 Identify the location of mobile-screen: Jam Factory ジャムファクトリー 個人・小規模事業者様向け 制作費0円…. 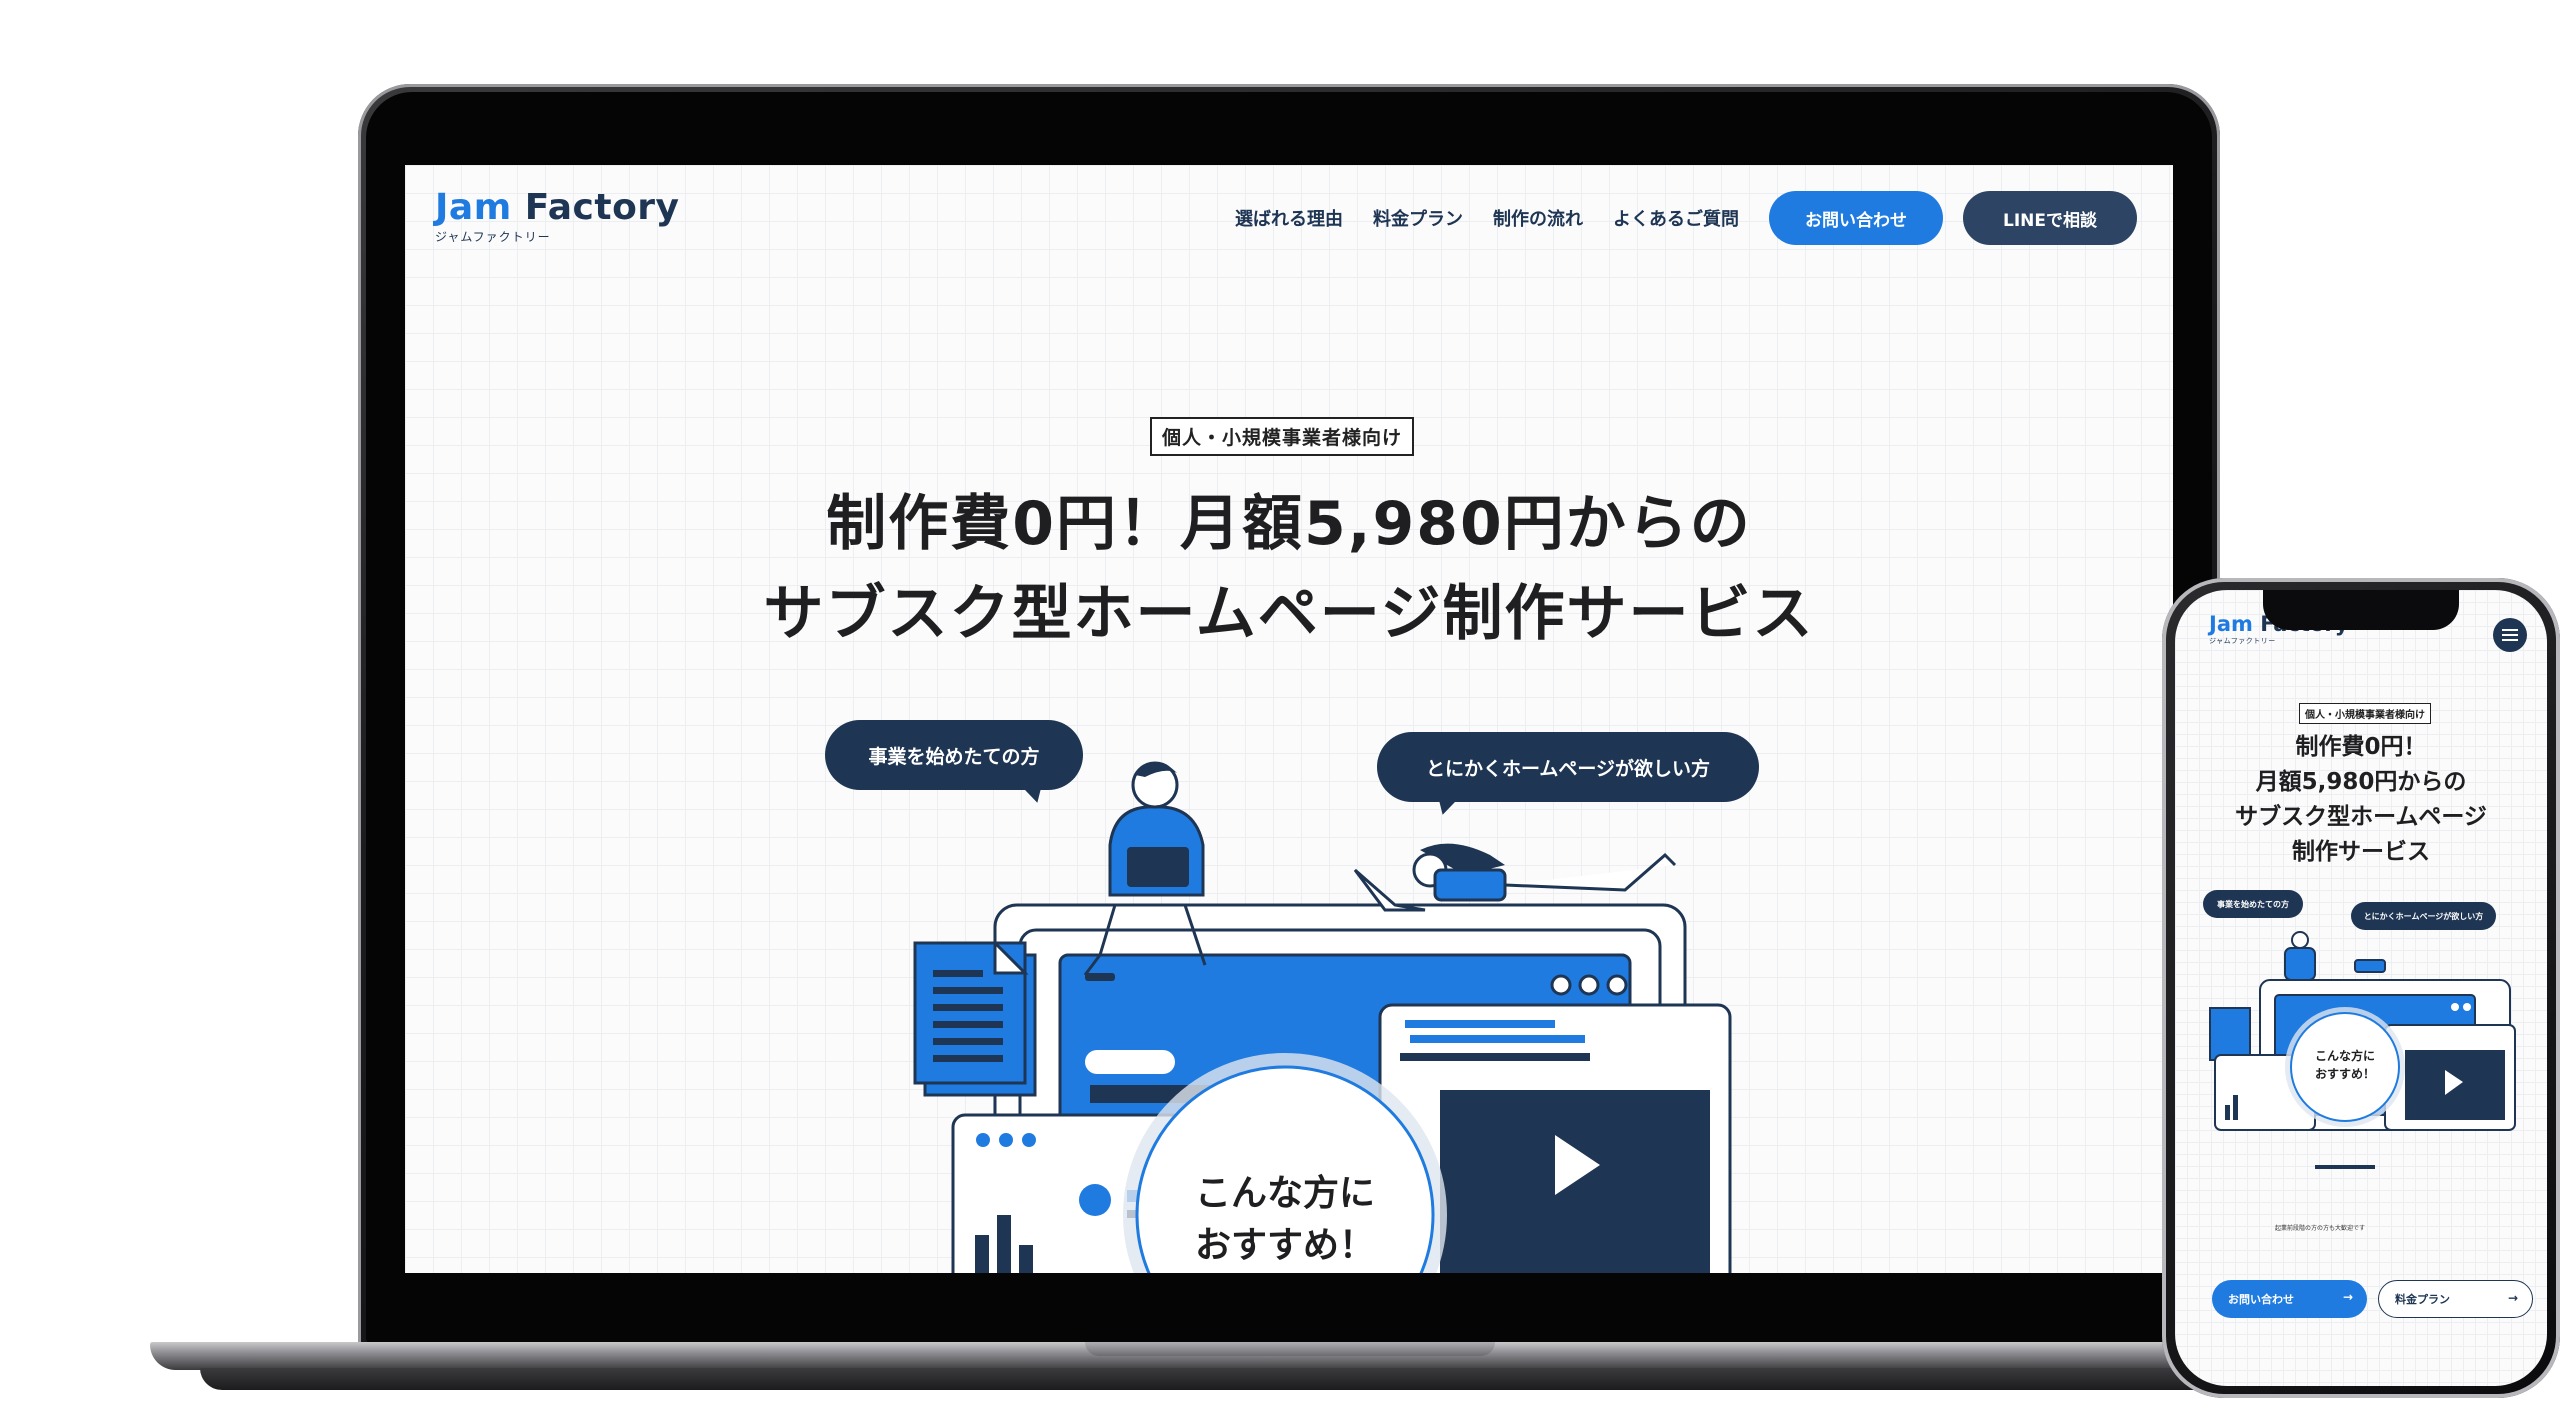
(2361, 988).